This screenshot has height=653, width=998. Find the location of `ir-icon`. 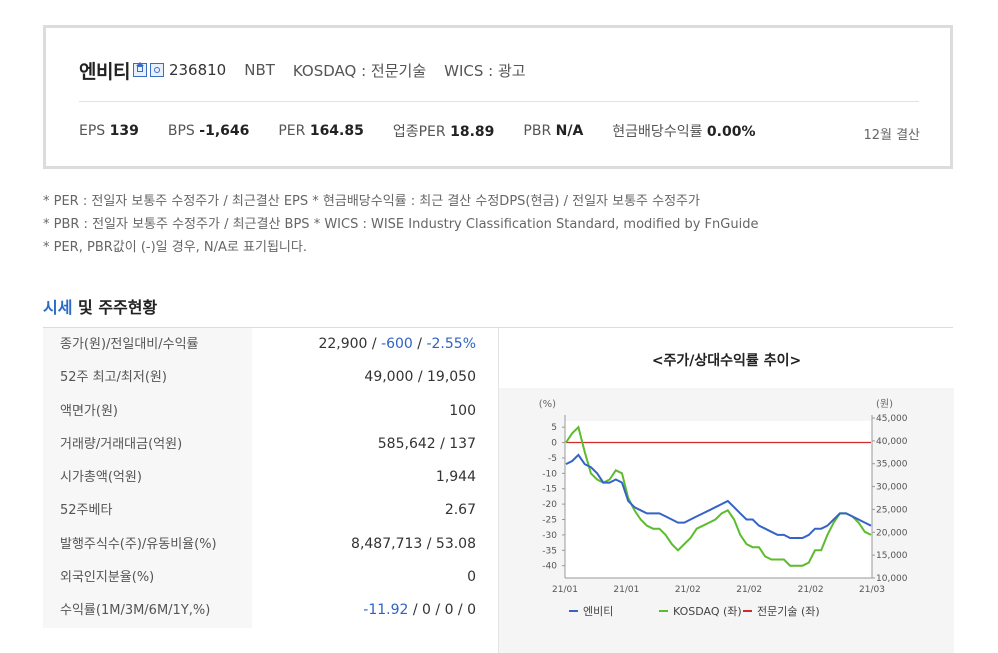

ir-icon is located at coordinates (156, 70).